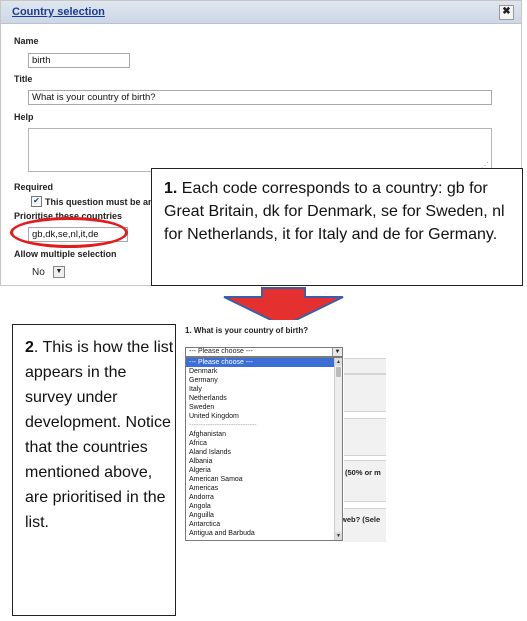 This screenshot has height=621, width=527. What do you see at coordinates (99, 202) in the screenshot?
I see `required-checkbox-text: This question must be an` at bounding box center [99, 202].